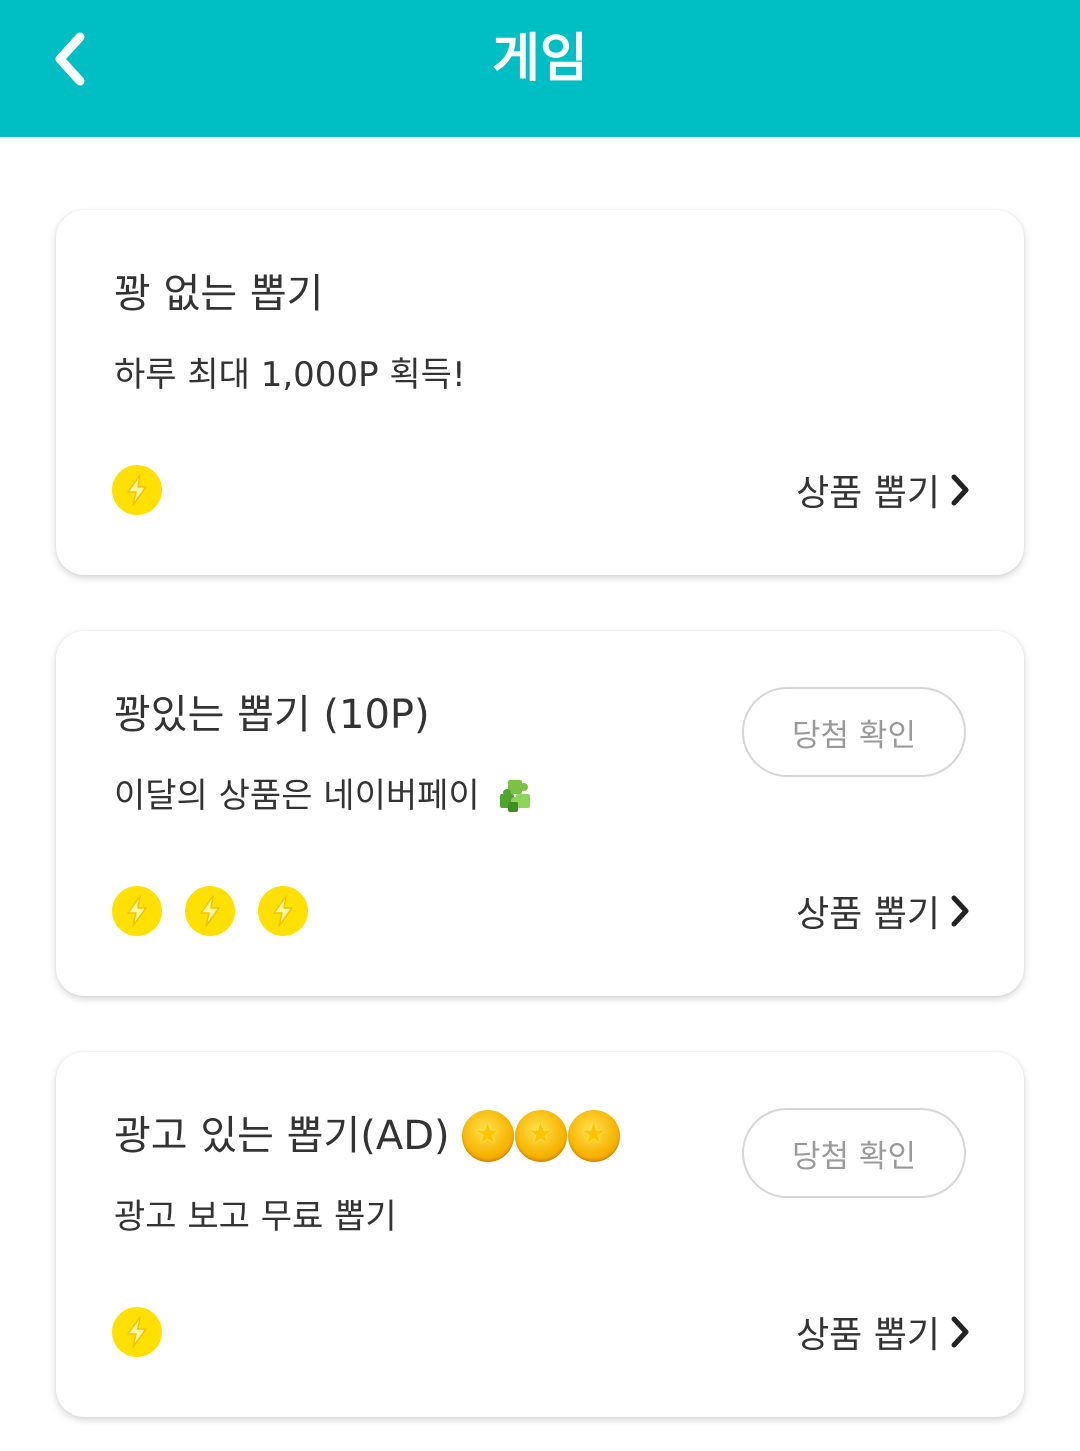 The image size is (1080, 1451). What do you see at coordinates (282, 1136) in the screenshot?
I see `card-title-text: 광고 있는 뽑기(AD)` at bounding box center [282, 1136].